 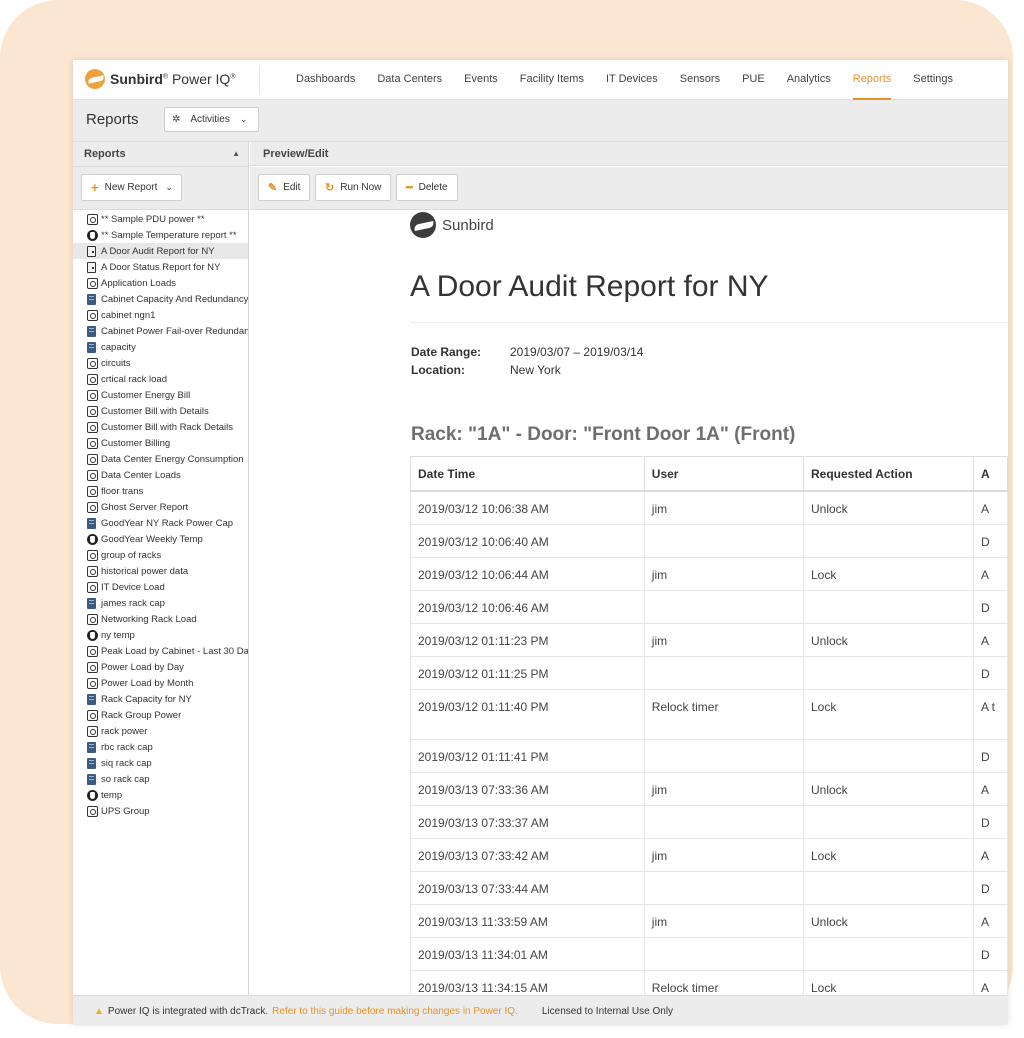 What do you see at coordinates (160, 315) in the screenshot?
I see `report-list-item: cabinet ngn1` at bounding box center [160, 315].